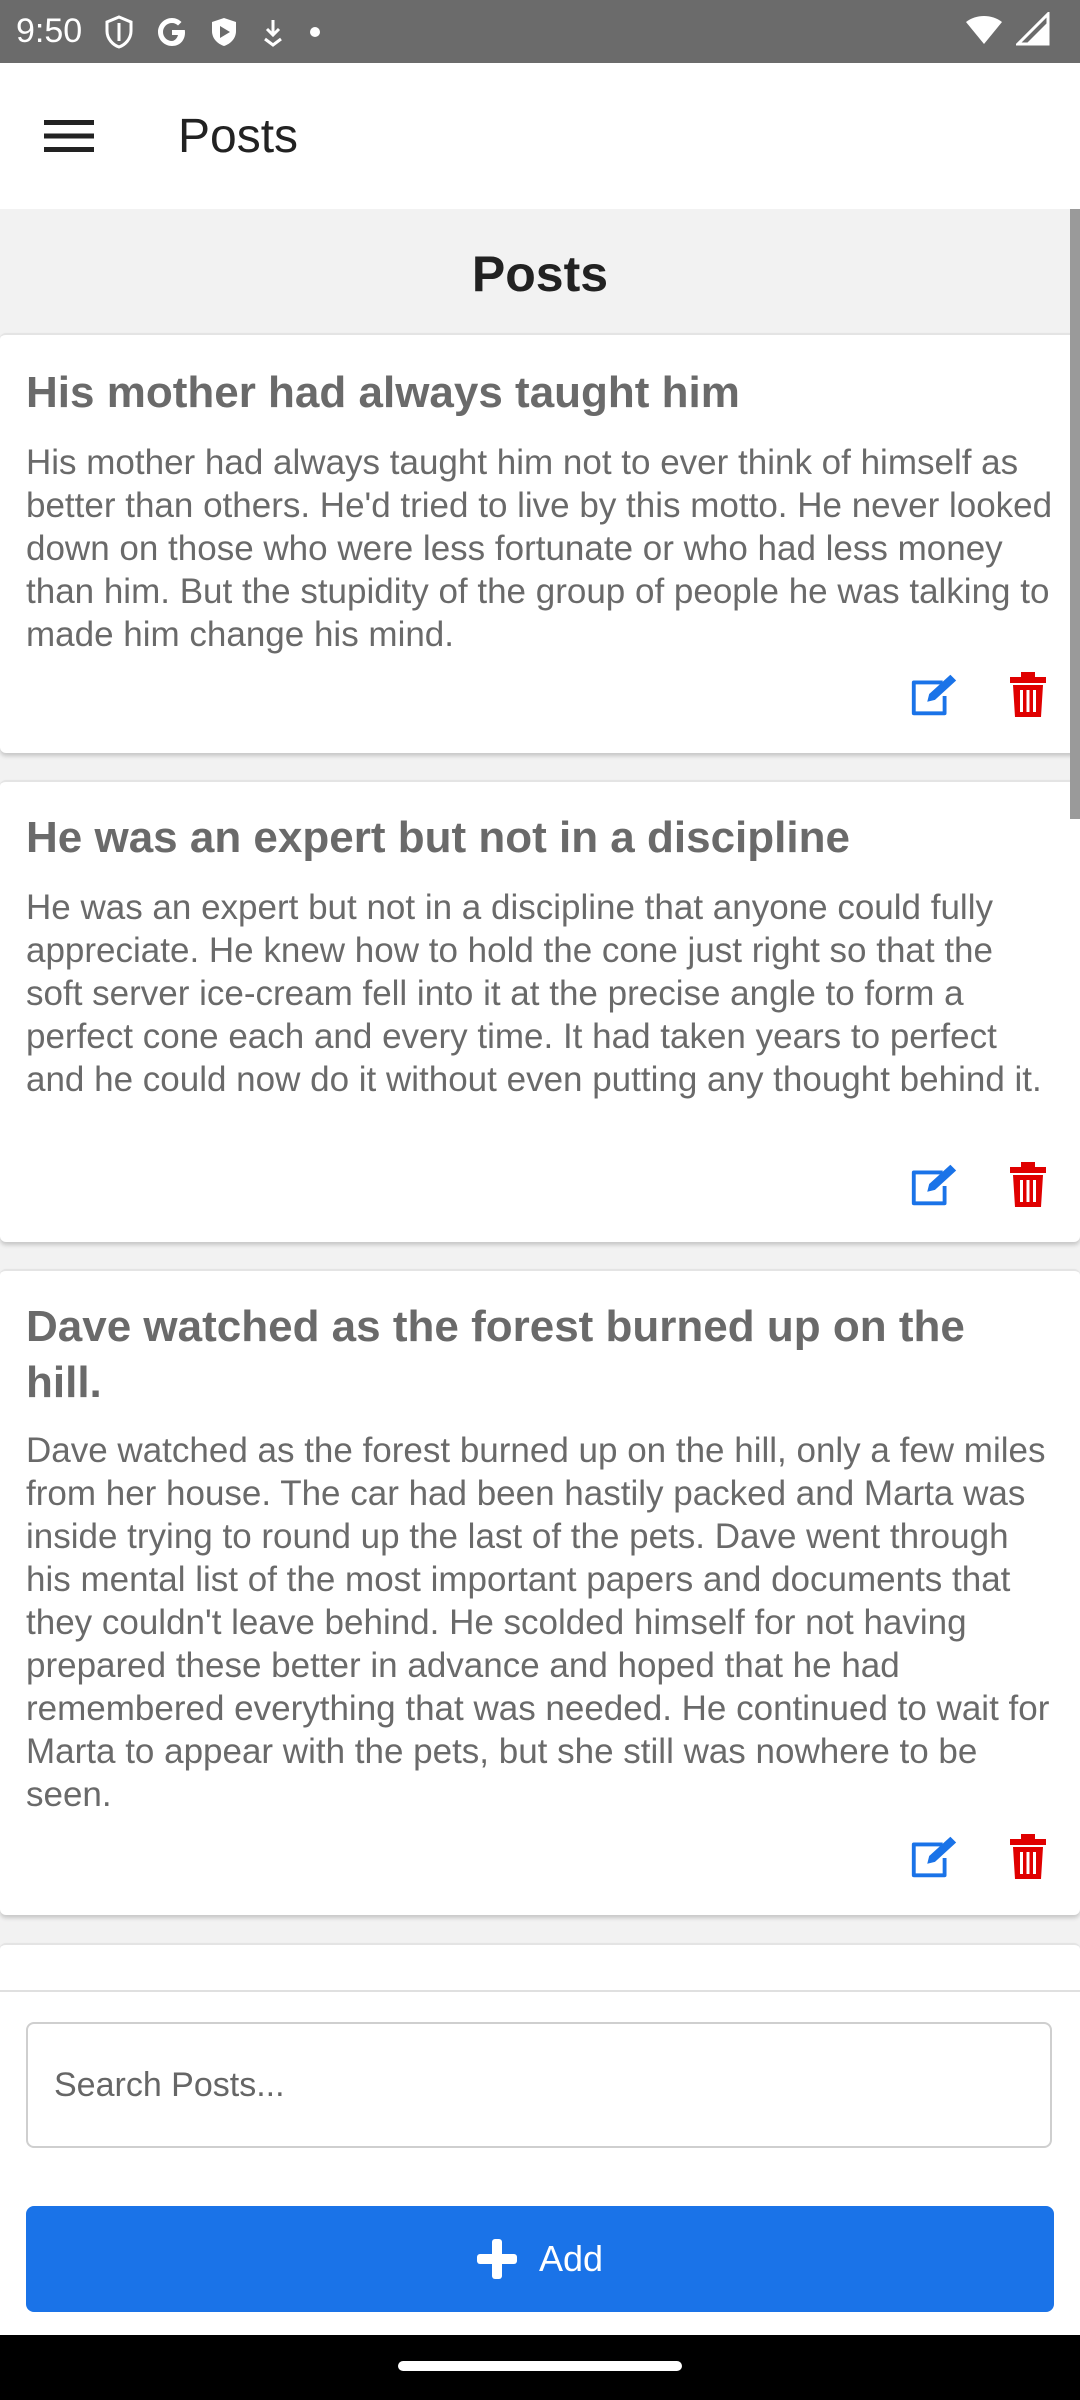  I want to click on post-title: His mother had always taught him, so click(383, 392).